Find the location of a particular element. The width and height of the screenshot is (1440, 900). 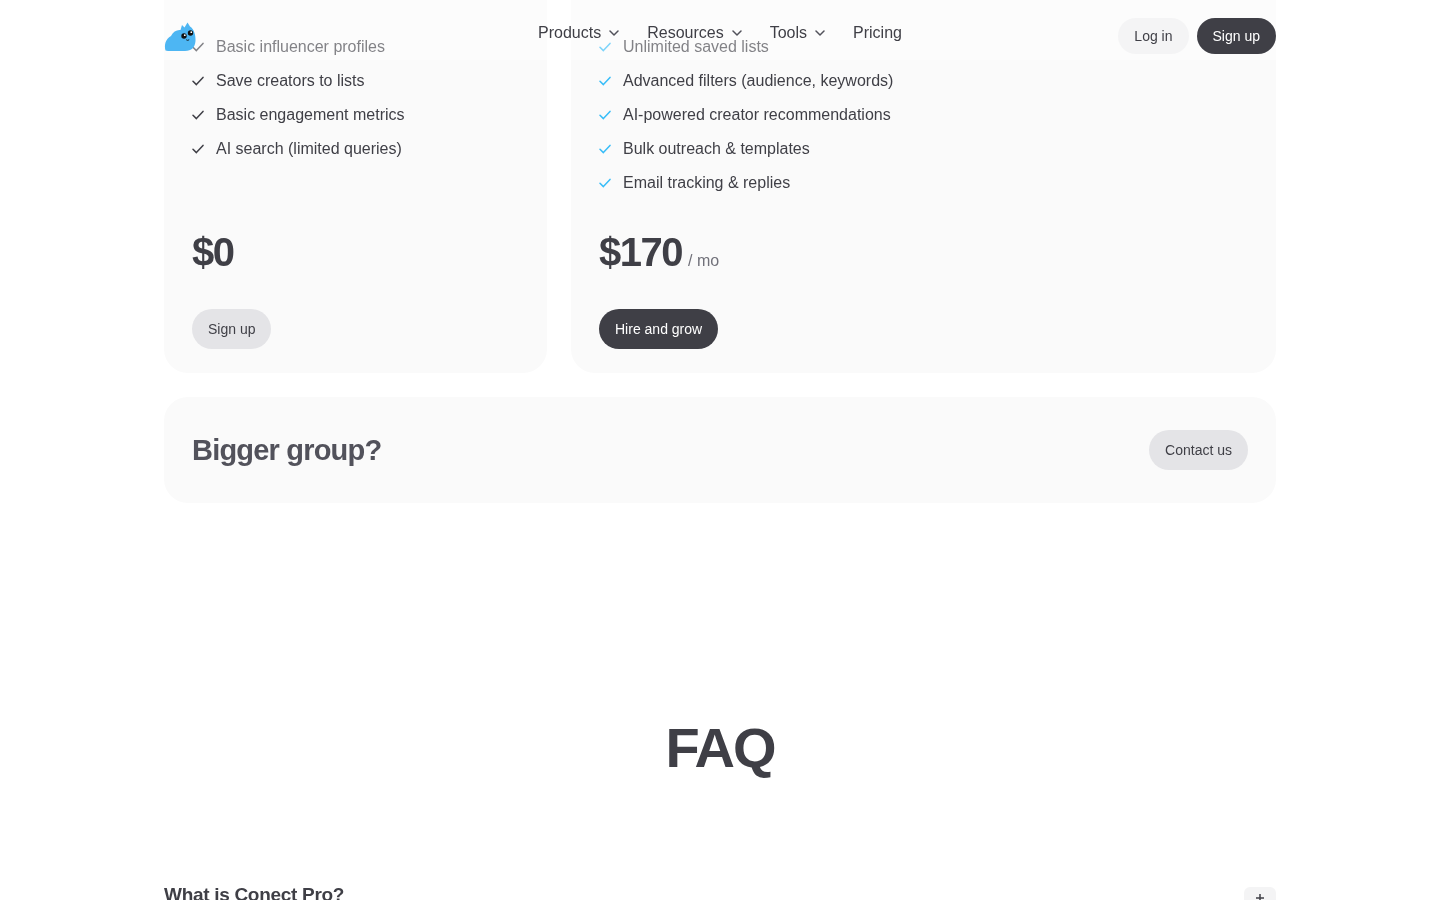

feature-text: Advanced filters (audience, keywords) is located at coordinates (758, 81).